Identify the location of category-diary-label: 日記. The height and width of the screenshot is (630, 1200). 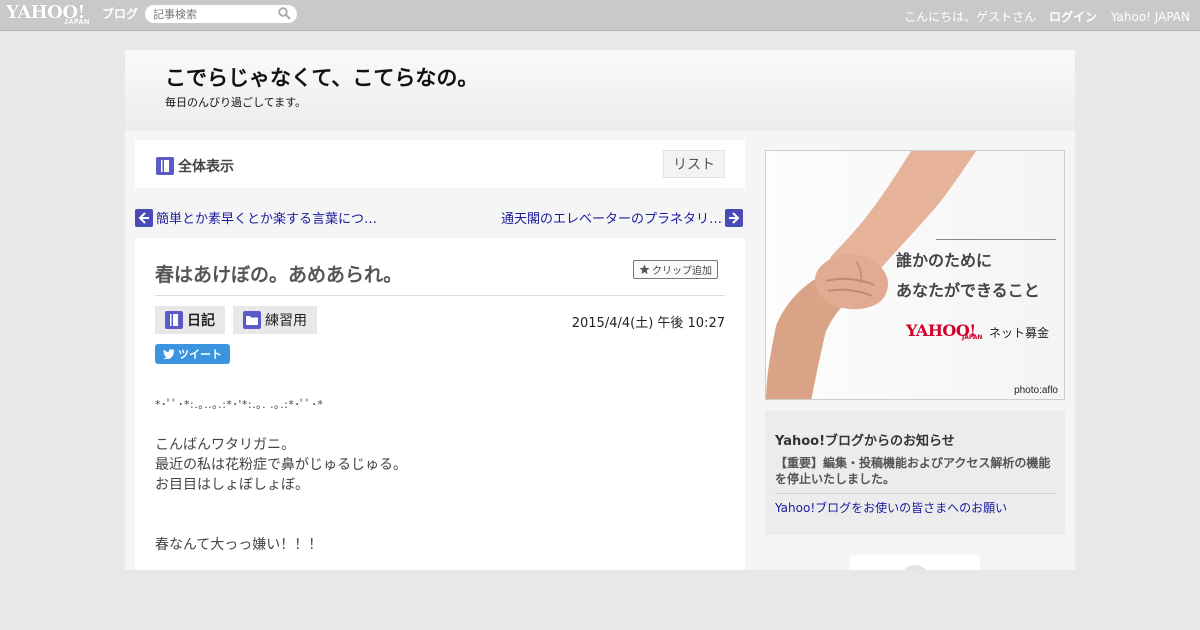
(201, 321).